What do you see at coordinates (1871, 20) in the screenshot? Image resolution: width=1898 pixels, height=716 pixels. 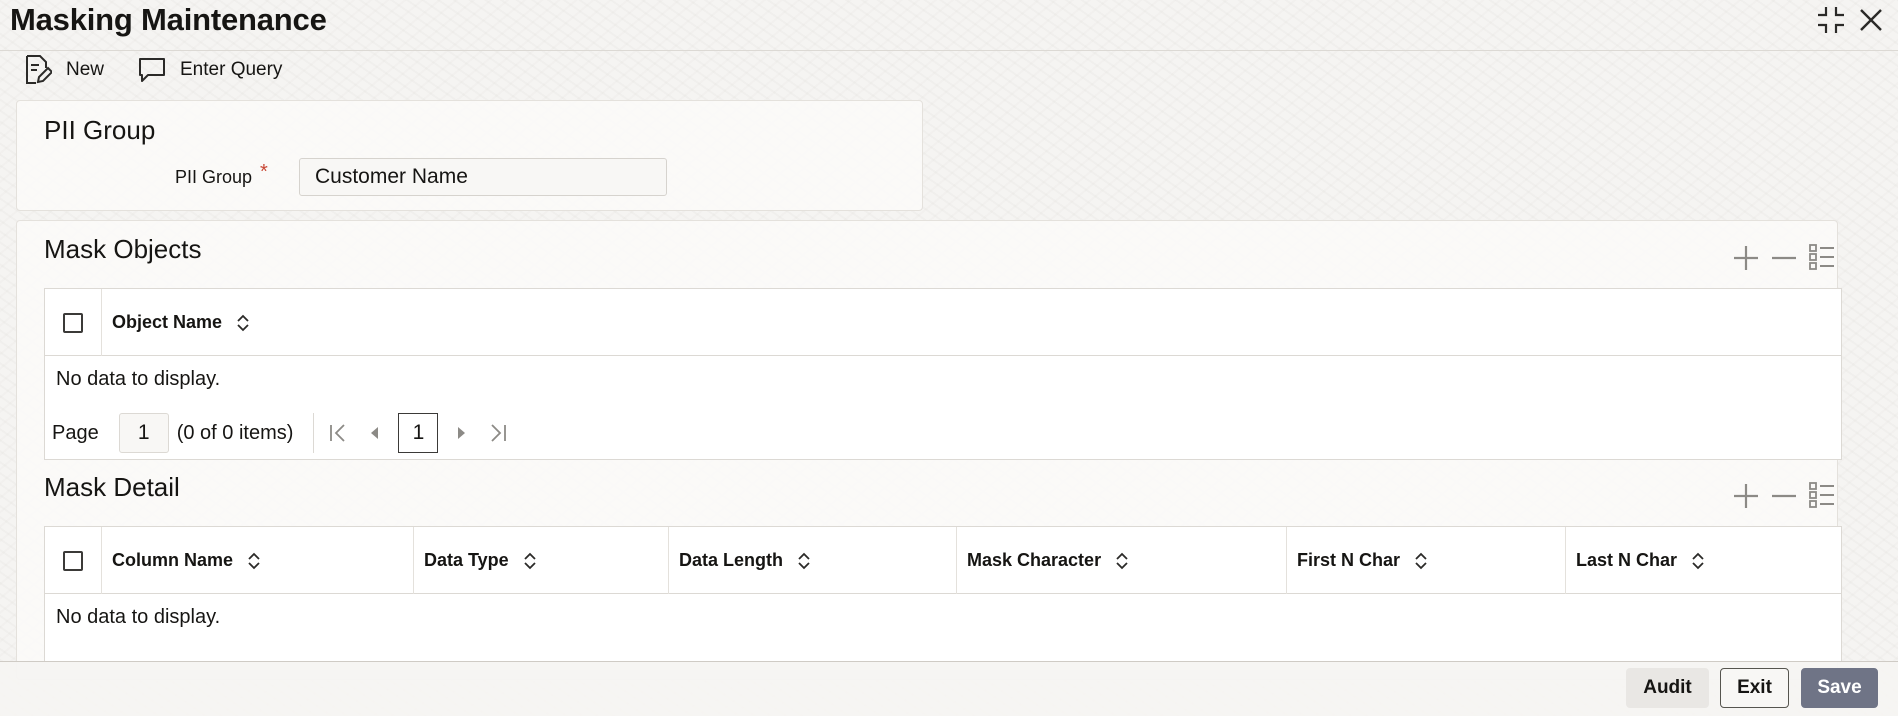 I see `close-icon` at bounding box center [1871, 20].